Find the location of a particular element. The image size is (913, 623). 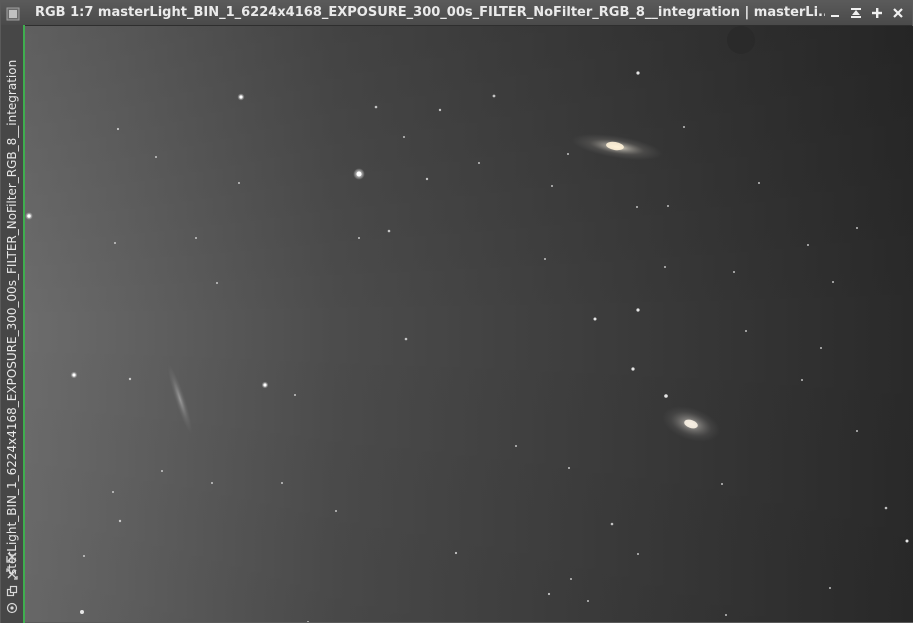

image-window-icon is located at coordinates (13, 13).